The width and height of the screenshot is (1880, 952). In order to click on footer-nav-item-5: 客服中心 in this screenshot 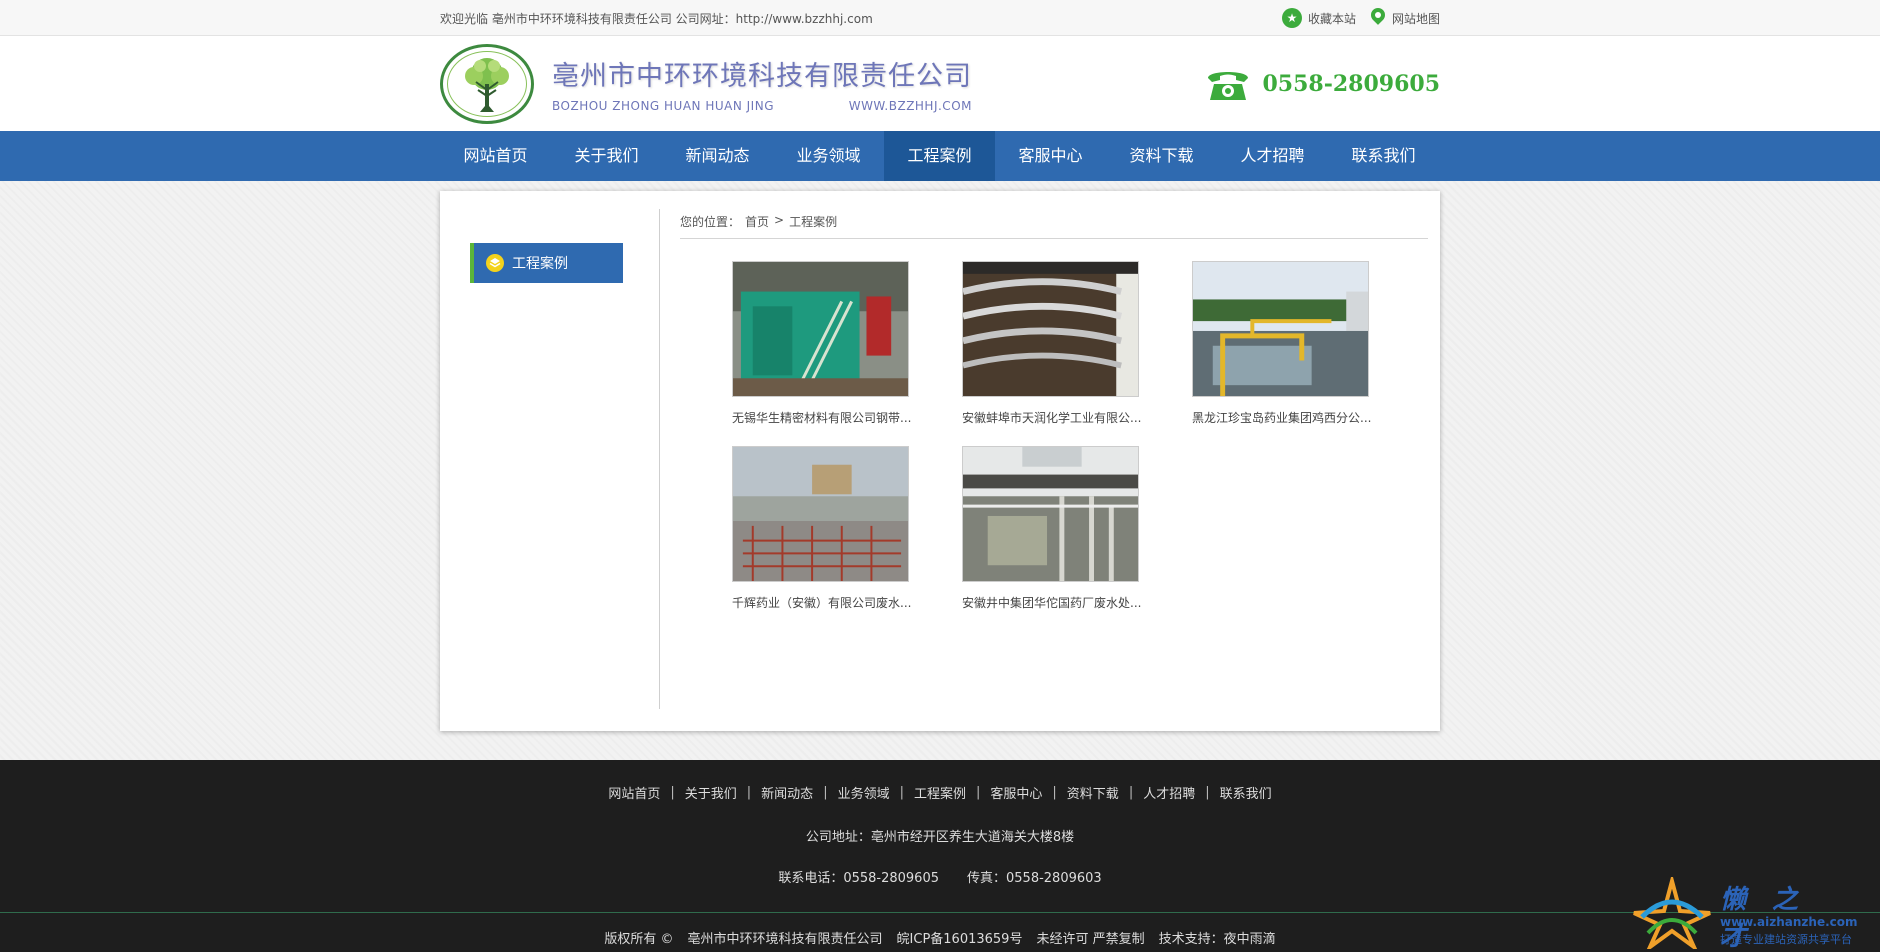, I will do `click(1016, 792)`.